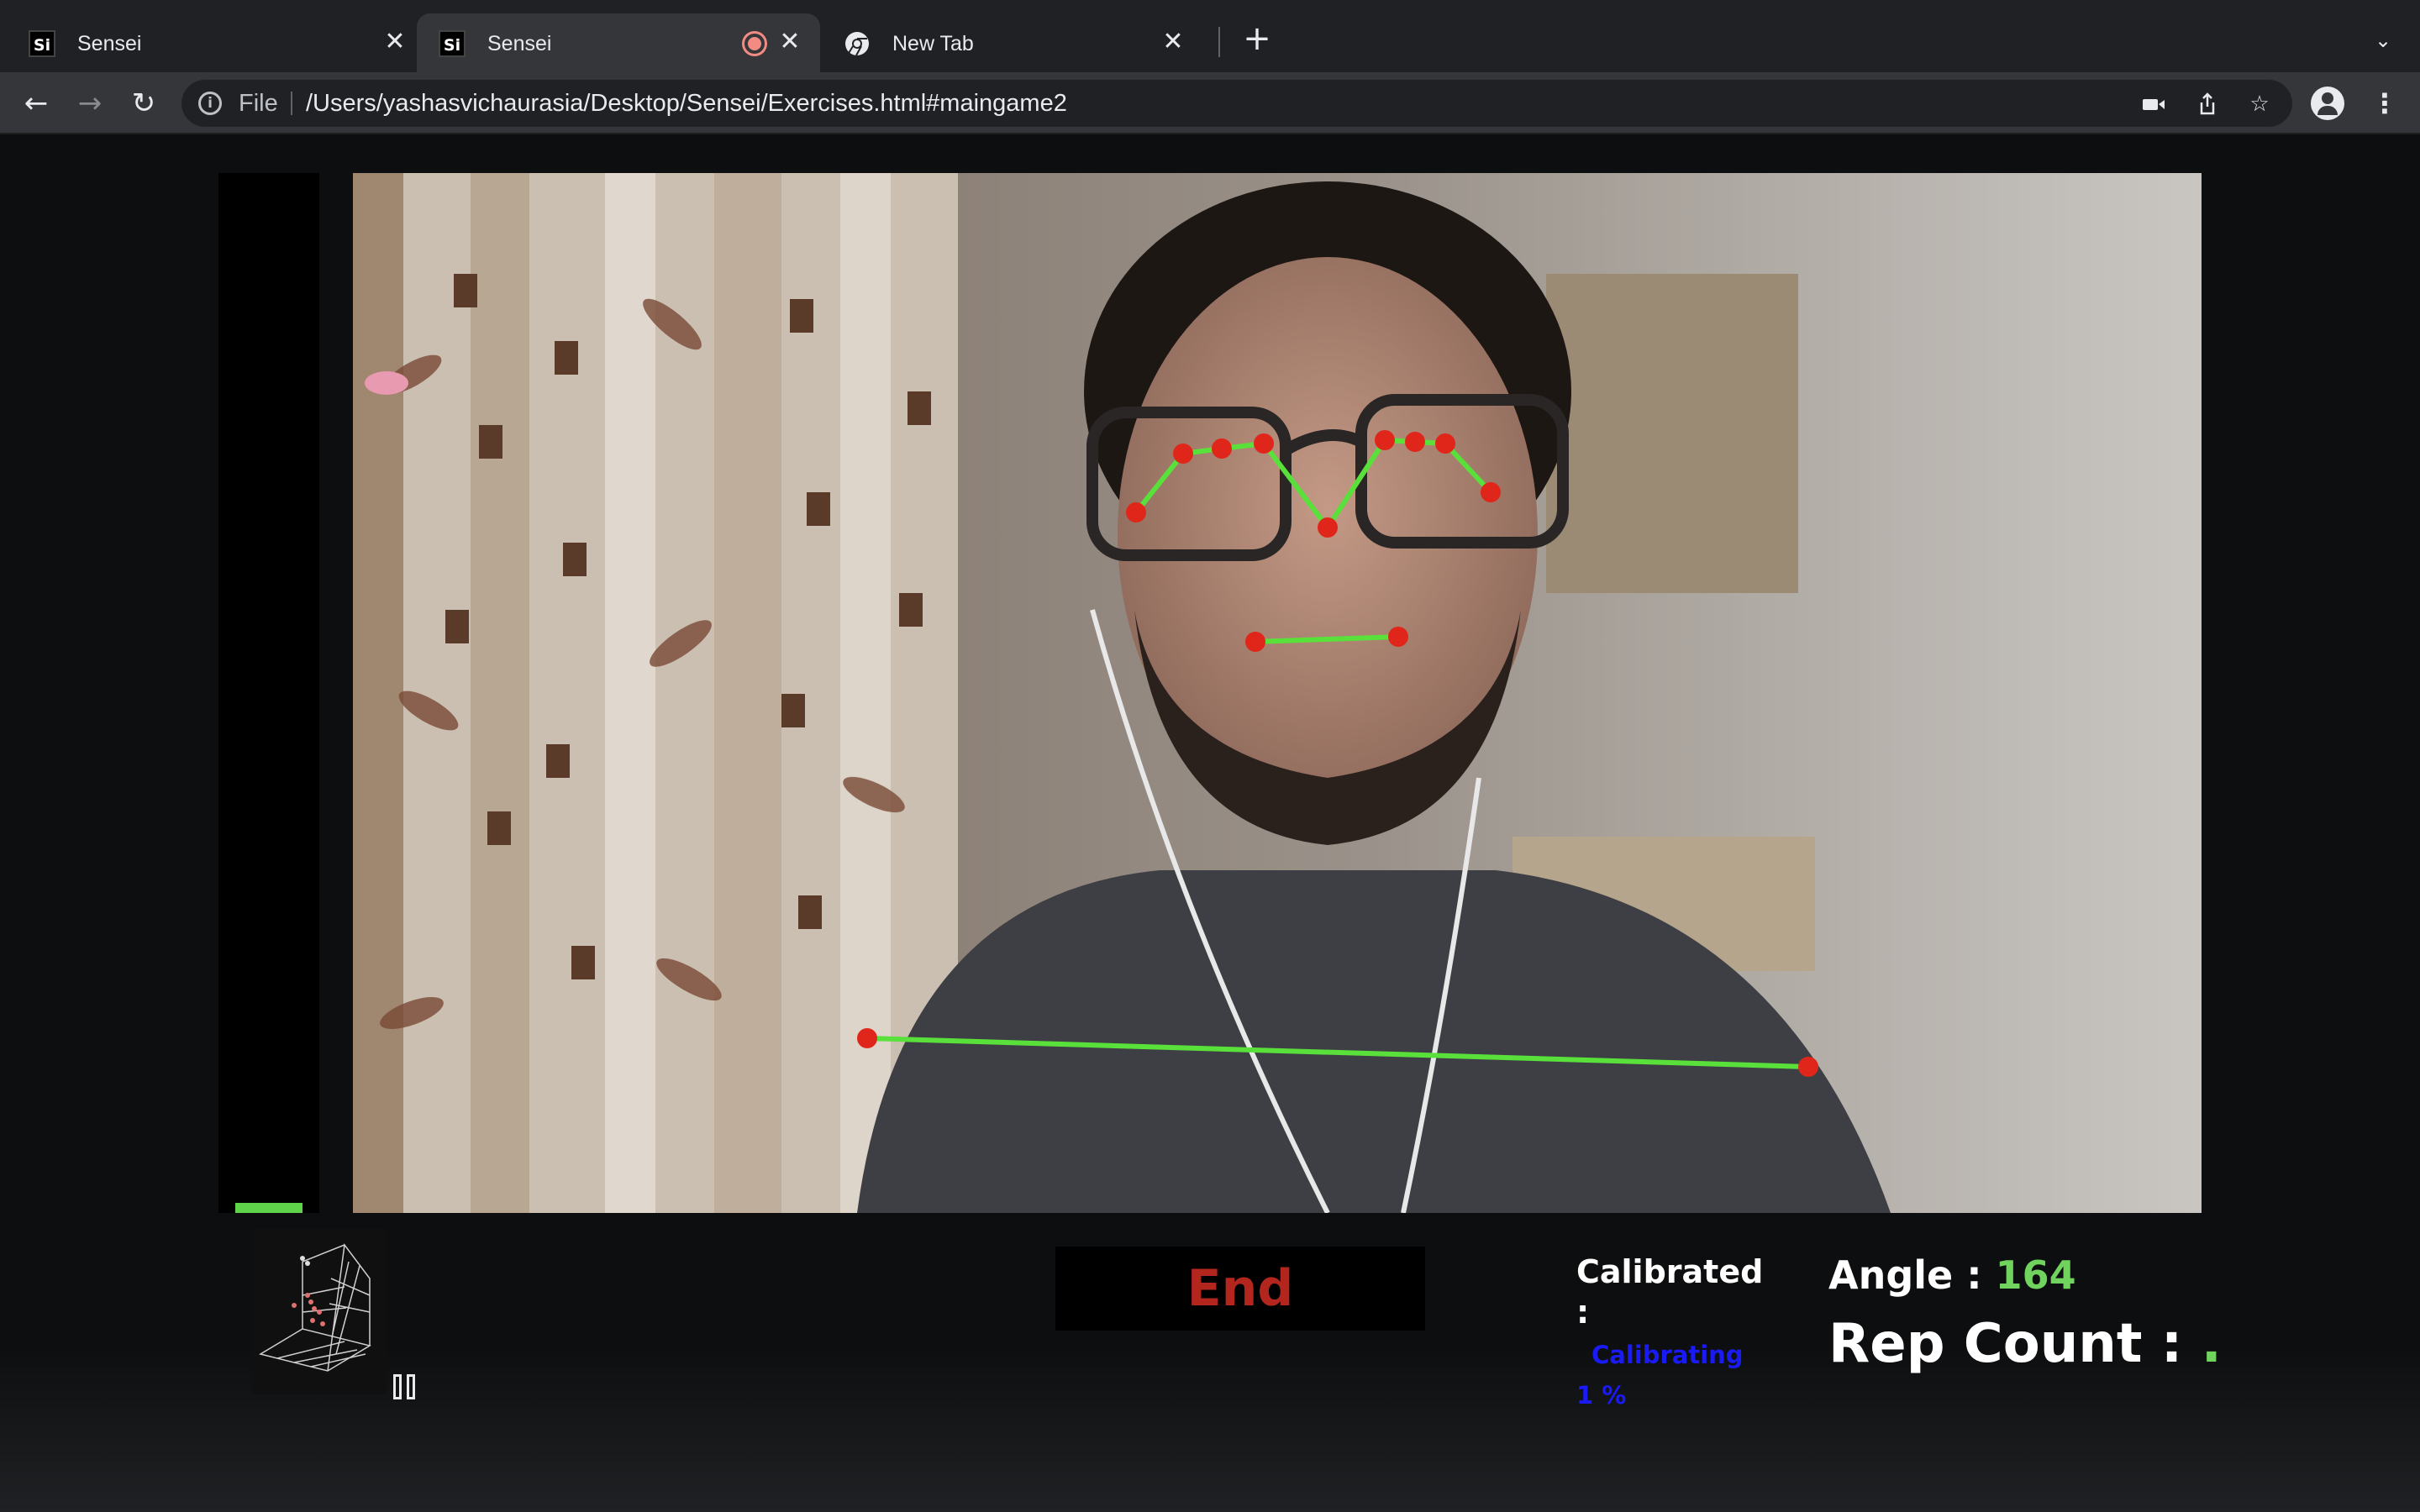 This screenshot has width=2420, height=1512. I want to click on tab-strip: Si Sensei ✕ Si Sensei ✕ New Tab ✕ + ⌄, so click(1210, 36).